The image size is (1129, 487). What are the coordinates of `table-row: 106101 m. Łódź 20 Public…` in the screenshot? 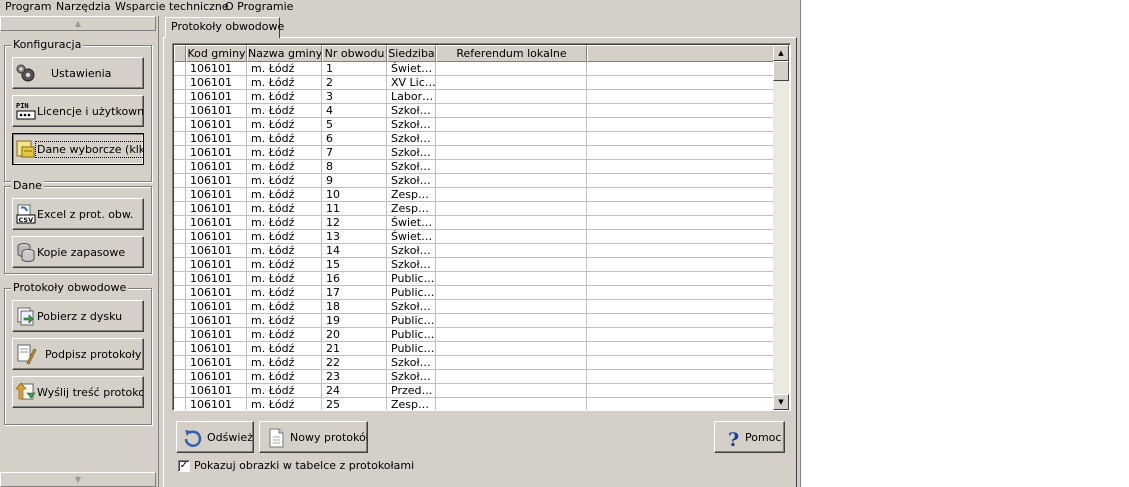 It's located at (474, 335).